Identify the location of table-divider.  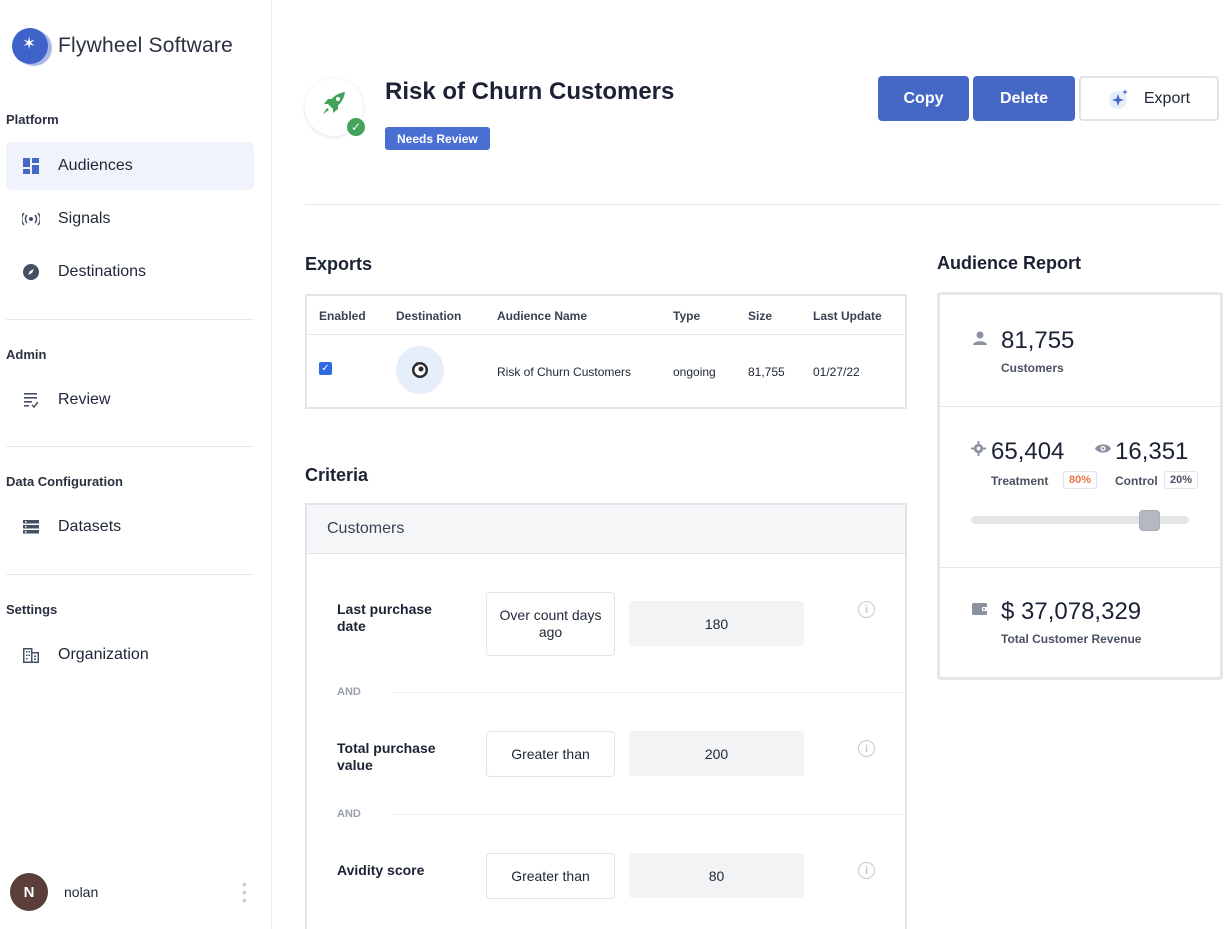
(606, 334).